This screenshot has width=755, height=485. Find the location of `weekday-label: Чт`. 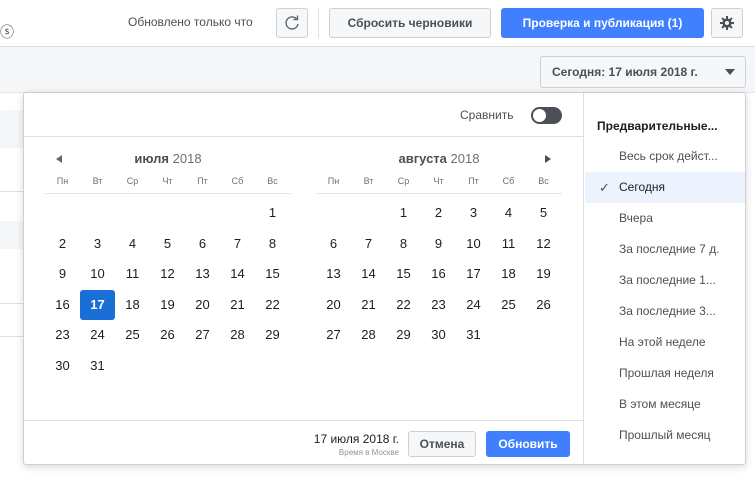

weekday-label: Чт is located at coordinates (167, 181).